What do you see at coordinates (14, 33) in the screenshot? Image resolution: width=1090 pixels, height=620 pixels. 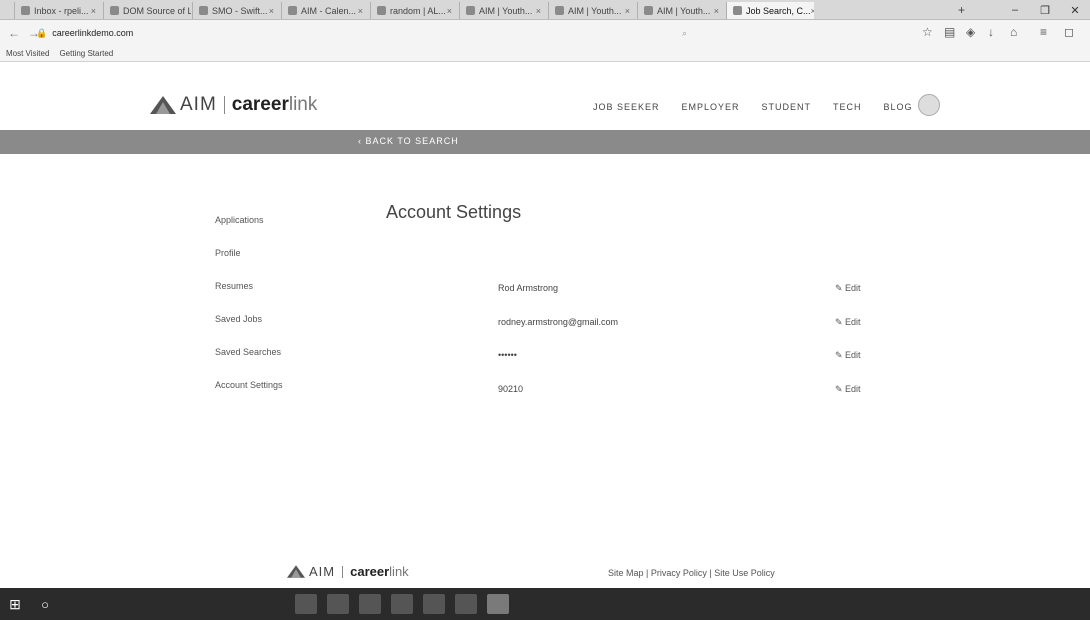 I see `back-arrow-icon: ←` at bounding box center [14, 33].